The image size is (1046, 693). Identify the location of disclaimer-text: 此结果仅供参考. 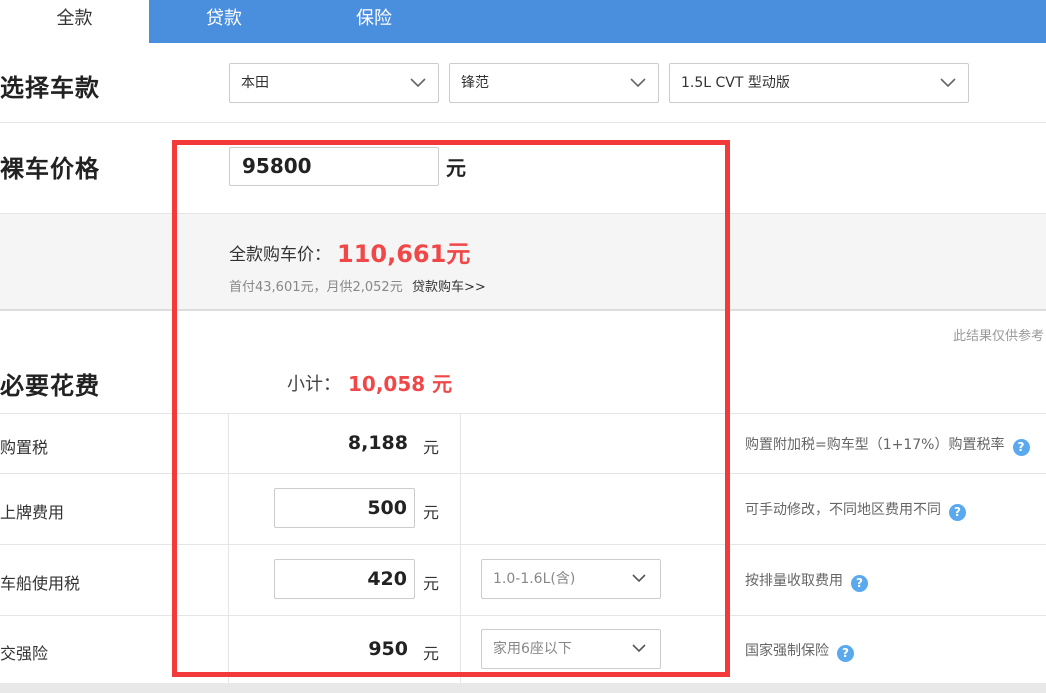
(998, 336).